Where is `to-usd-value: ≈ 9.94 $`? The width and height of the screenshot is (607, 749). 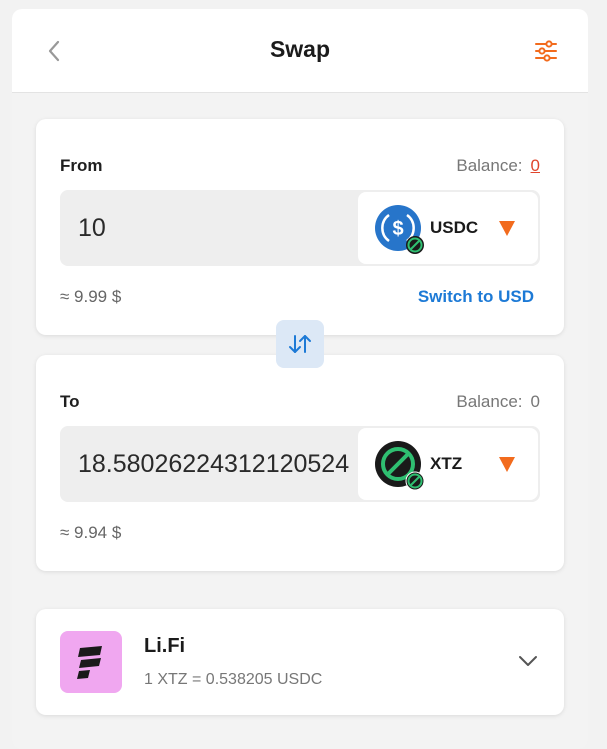 to-usd-value: ≈ 9.94 $ is located at coordinates (91, 532).